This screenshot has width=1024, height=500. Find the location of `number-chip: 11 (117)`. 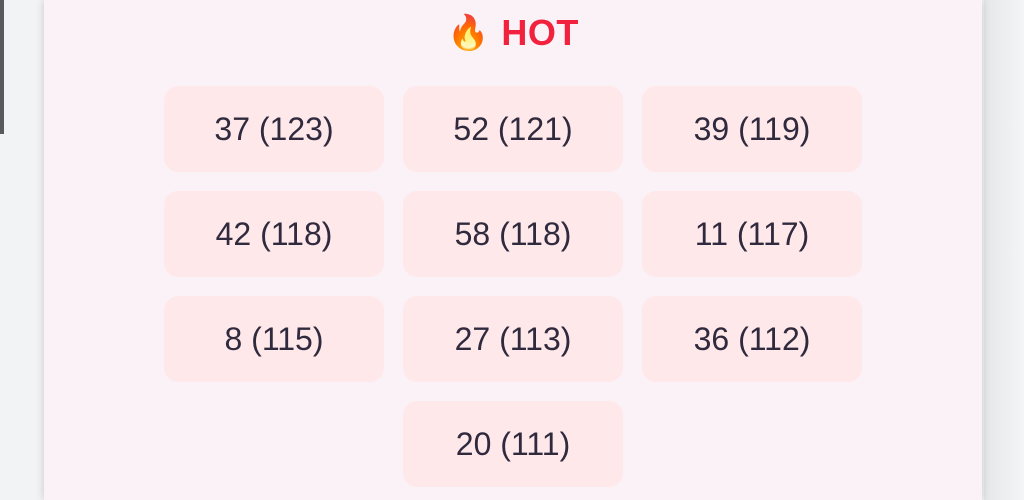

number-chip: 11 (117) is located at coordinates (752, 234).